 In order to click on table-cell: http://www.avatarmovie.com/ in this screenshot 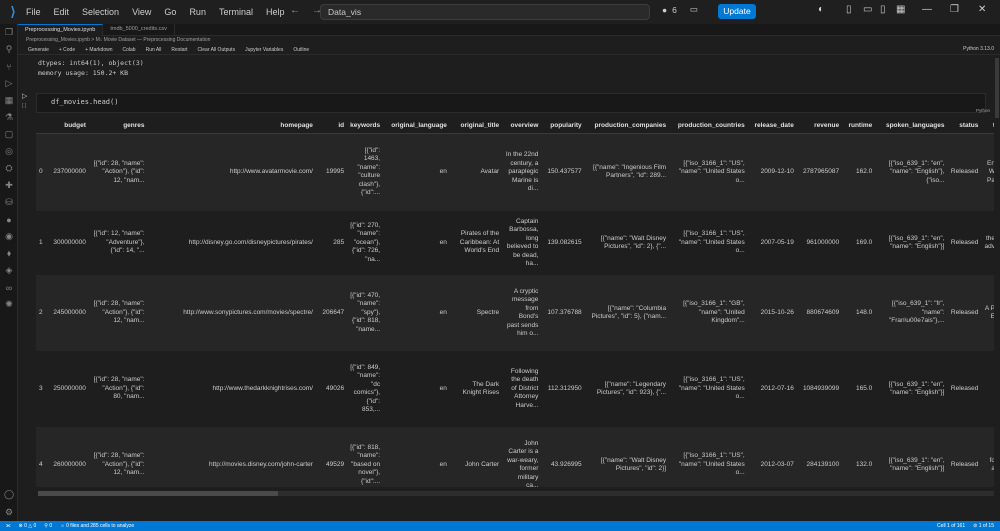, I will do `click(271, 171)`.